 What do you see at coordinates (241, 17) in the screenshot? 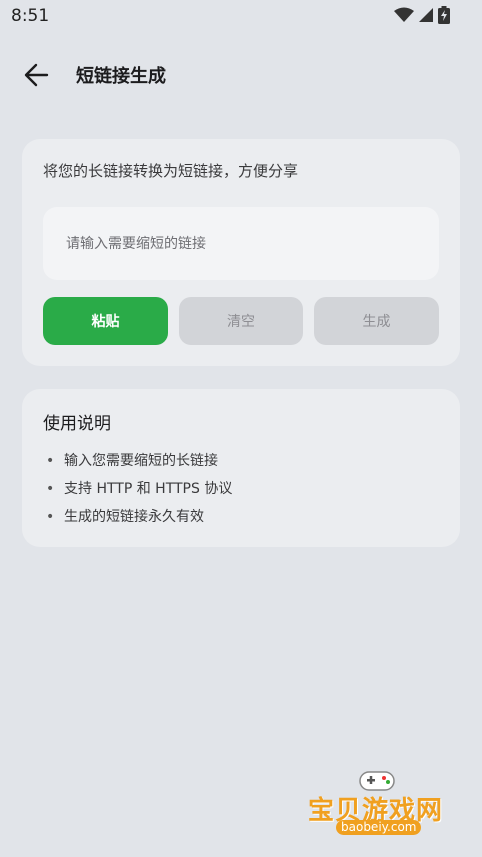
I see `status-bar: 8:51` at bounding box center [241, 17].